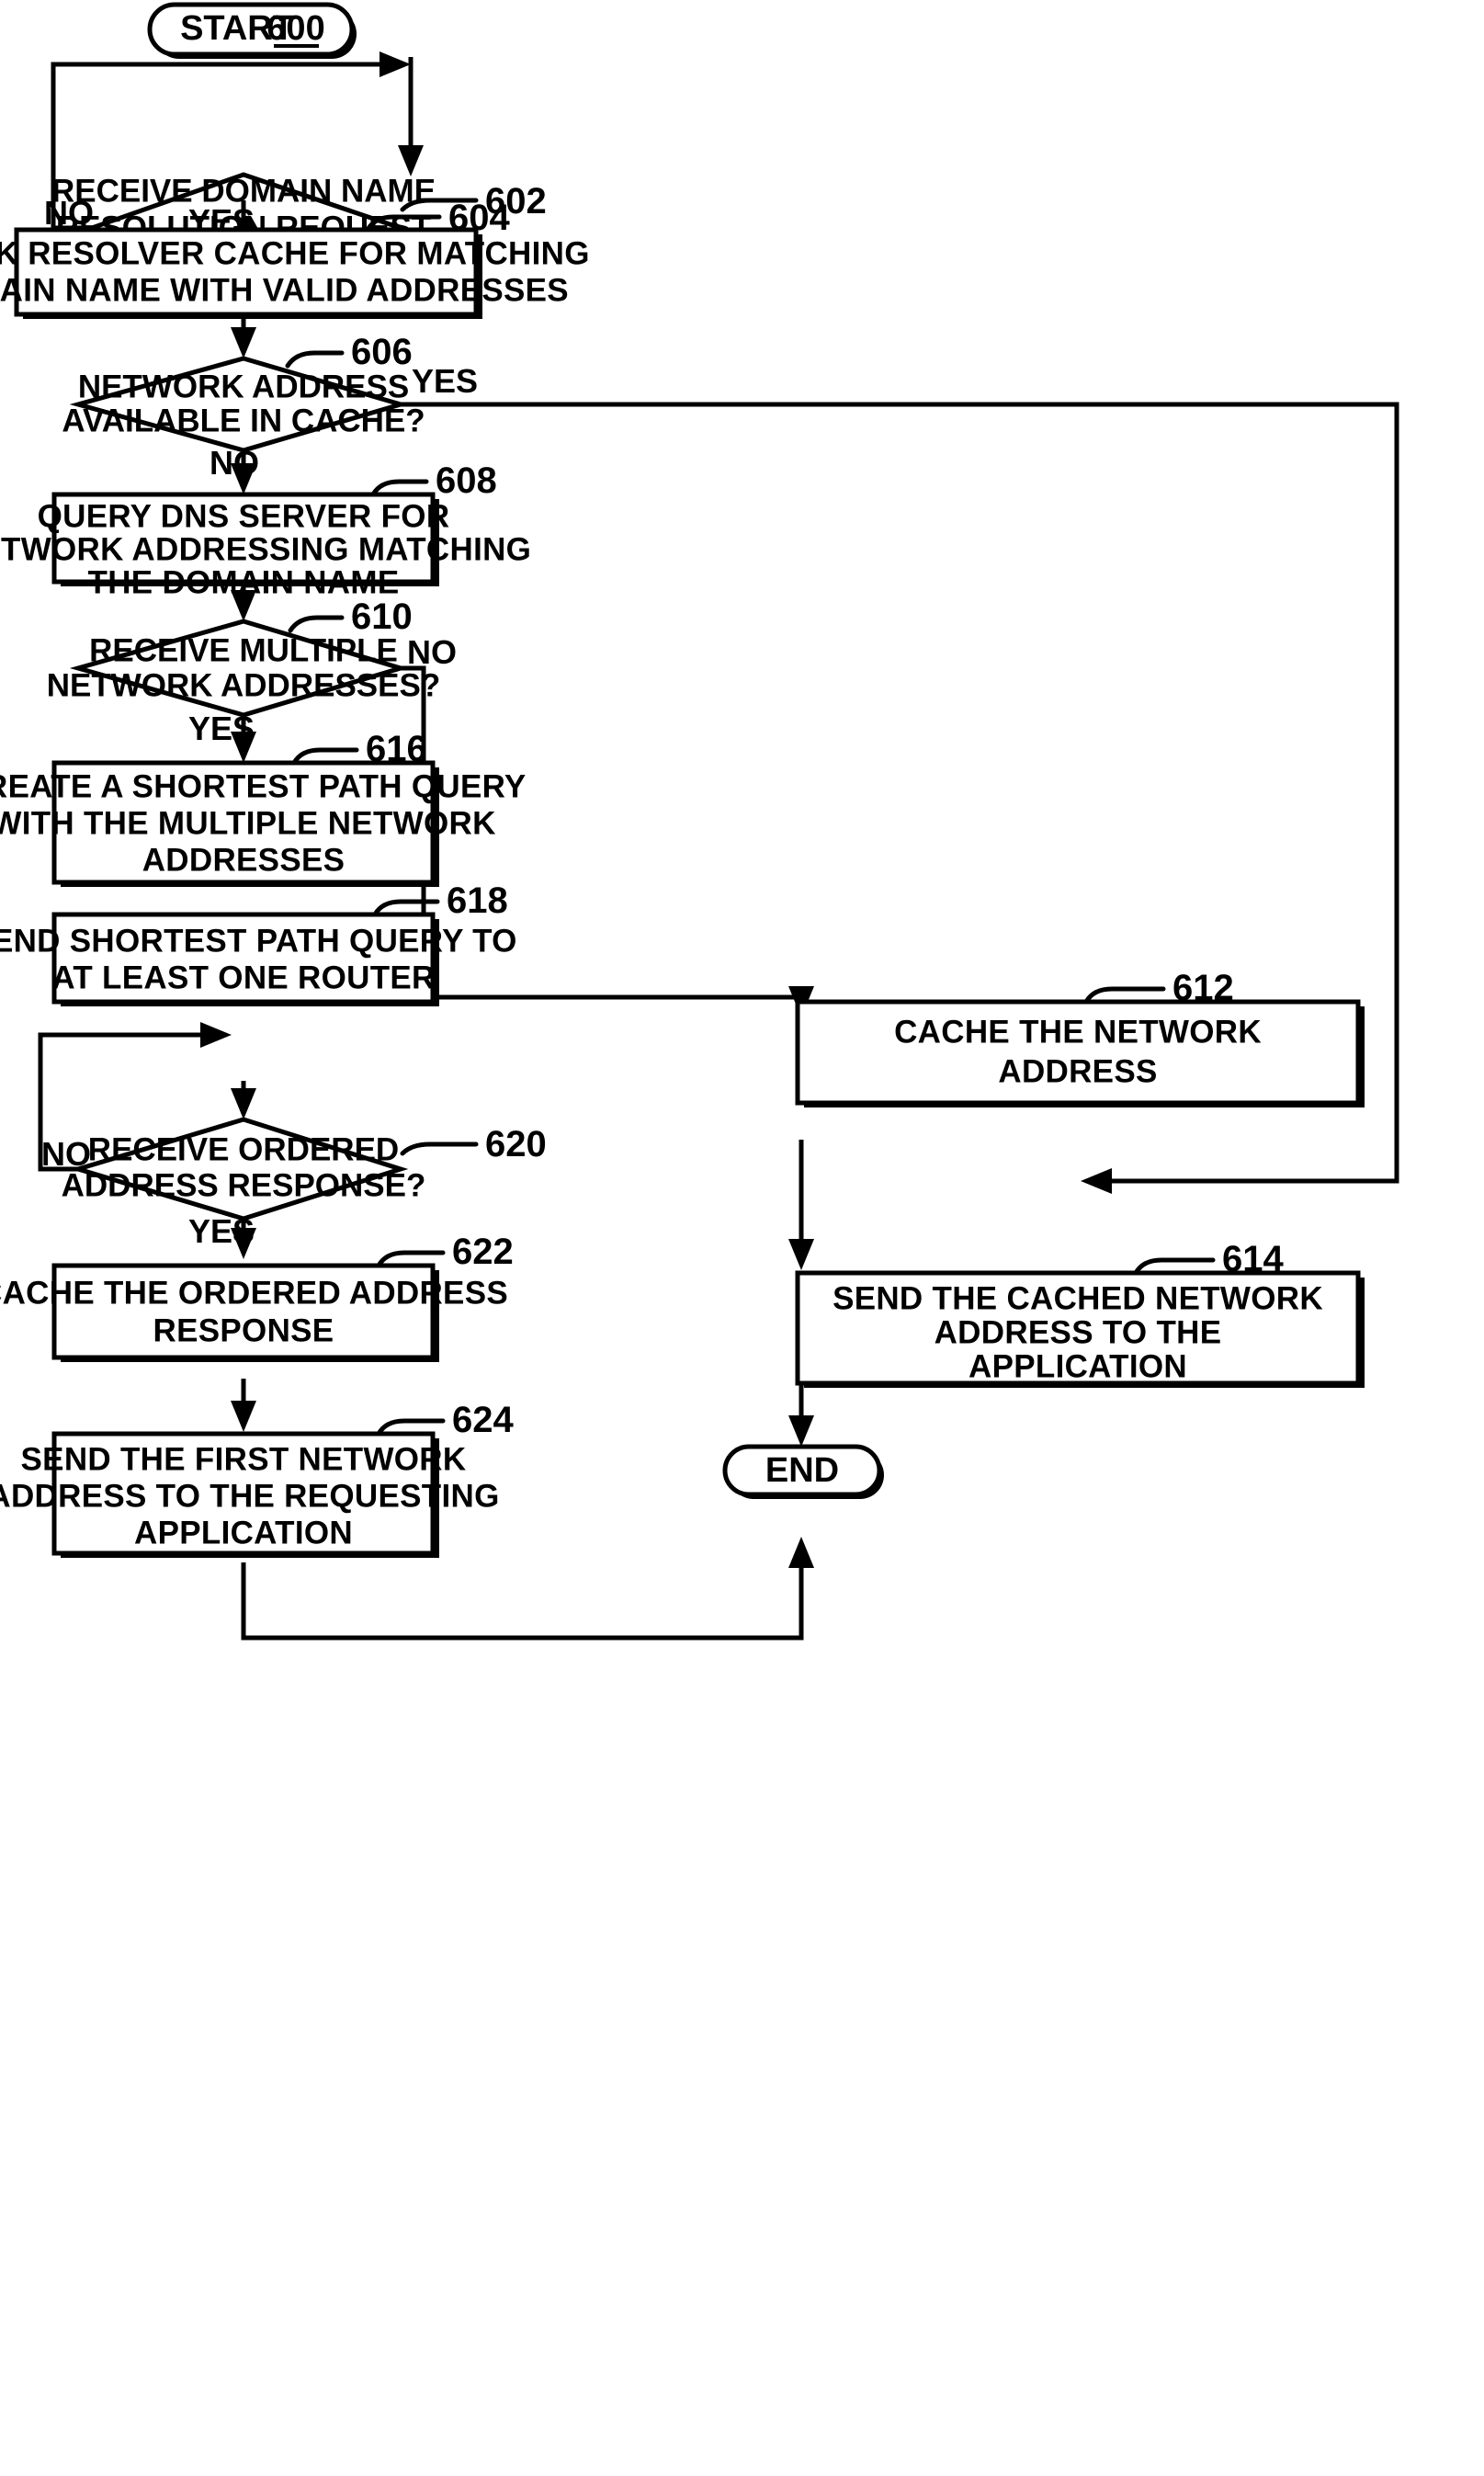 This screenshot has height=2476, width=1484. What do you see at coordinates (244, 420) in the screenshot?
I see `decision-606-line2: AVAILABLE IN CACHE?` at bounding box center [244, 420].